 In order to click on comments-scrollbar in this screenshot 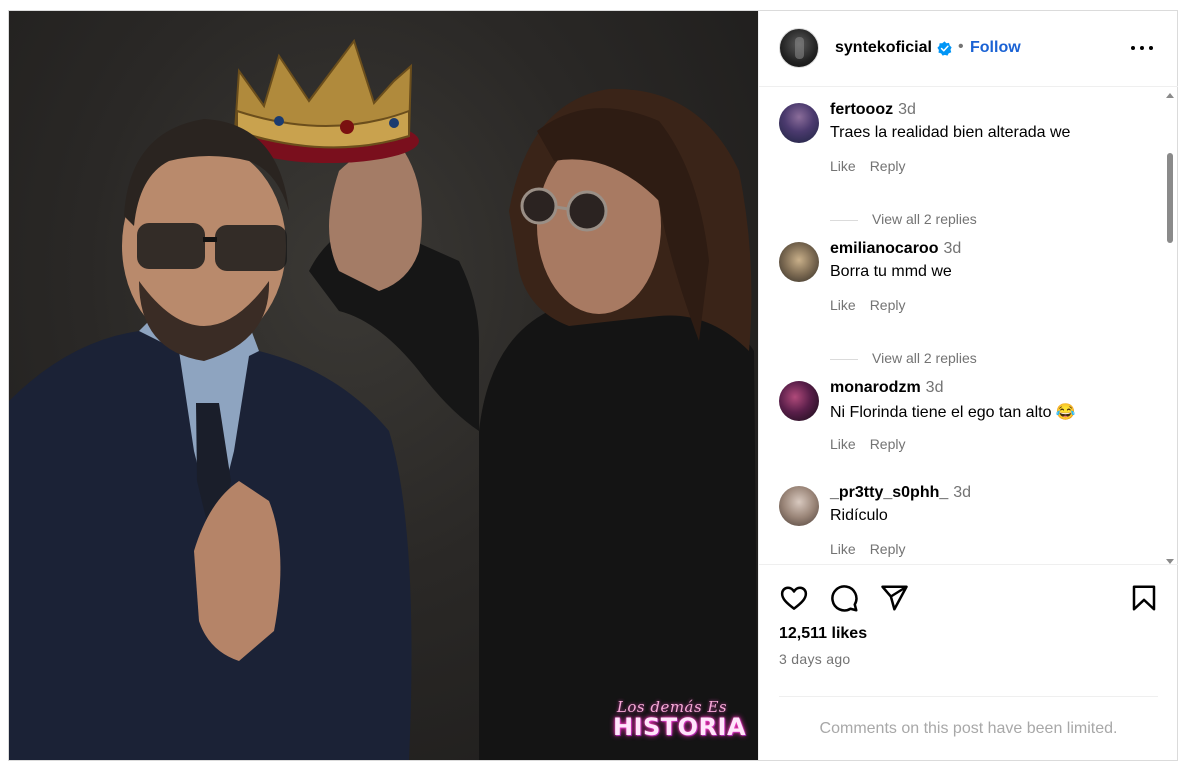, I will do `click(1169, 329)`.